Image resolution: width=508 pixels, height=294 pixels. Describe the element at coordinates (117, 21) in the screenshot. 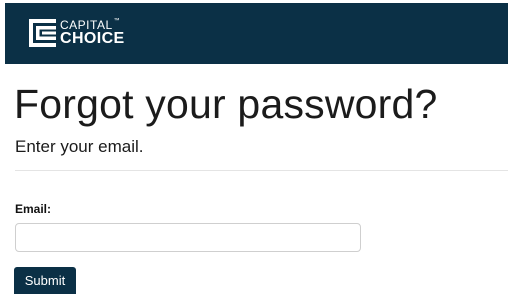

I see `brand-trademark: ™` at that location.